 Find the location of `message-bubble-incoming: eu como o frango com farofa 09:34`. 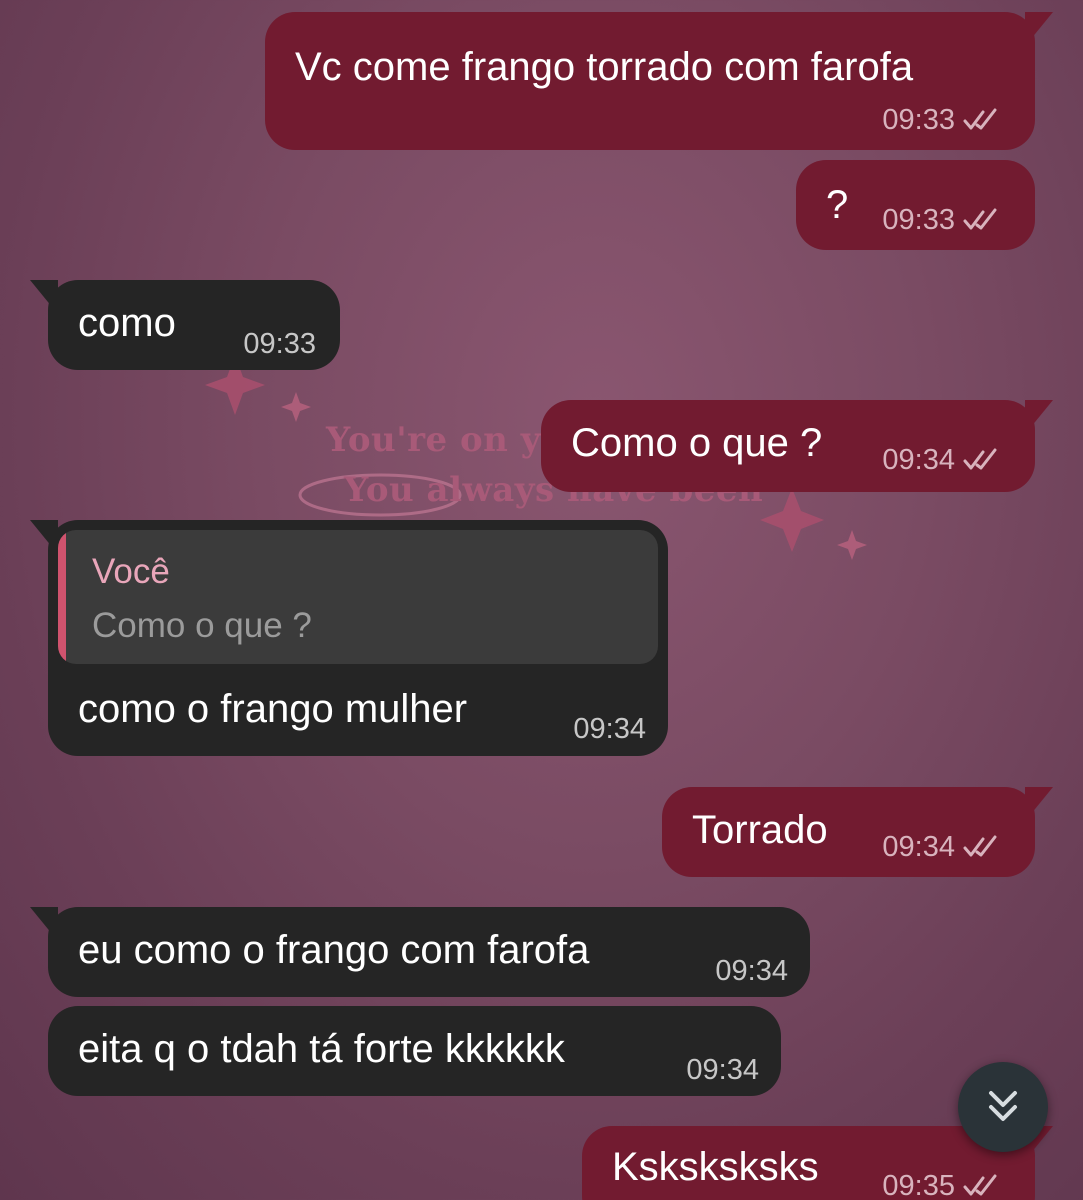

message-bubble-incoming: eu como o frango com farofa 09:34 is located at coordinates (420, 952).